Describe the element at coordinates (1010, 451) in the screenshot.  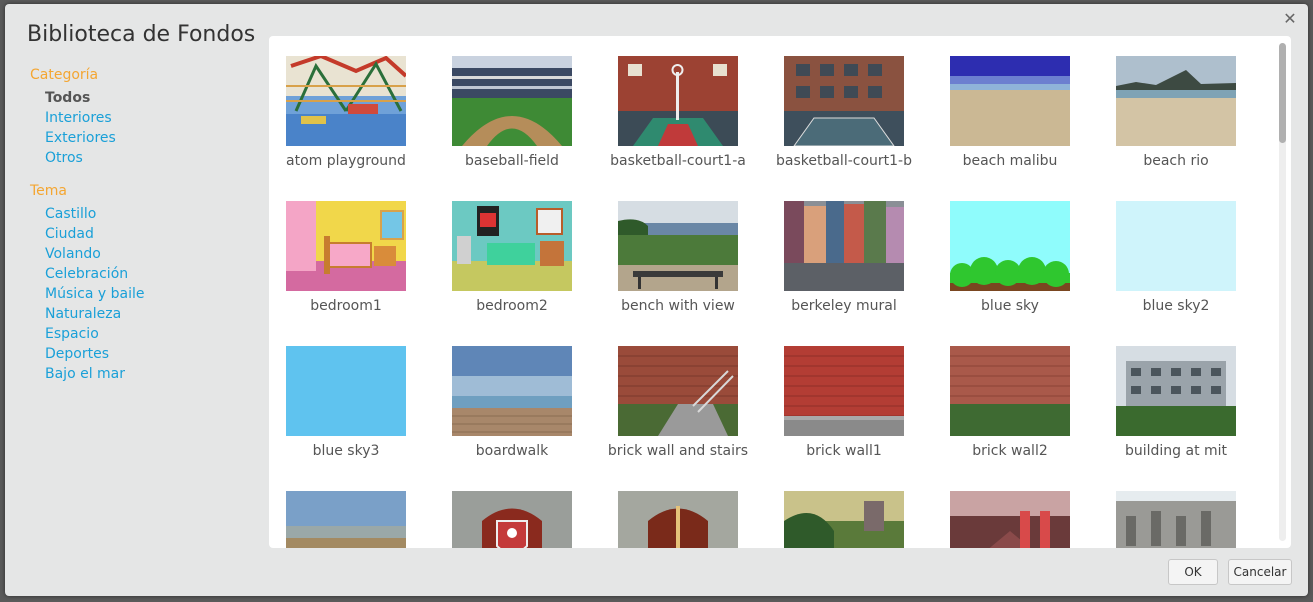
I see `backdrop-label: brick wall2` at that location.